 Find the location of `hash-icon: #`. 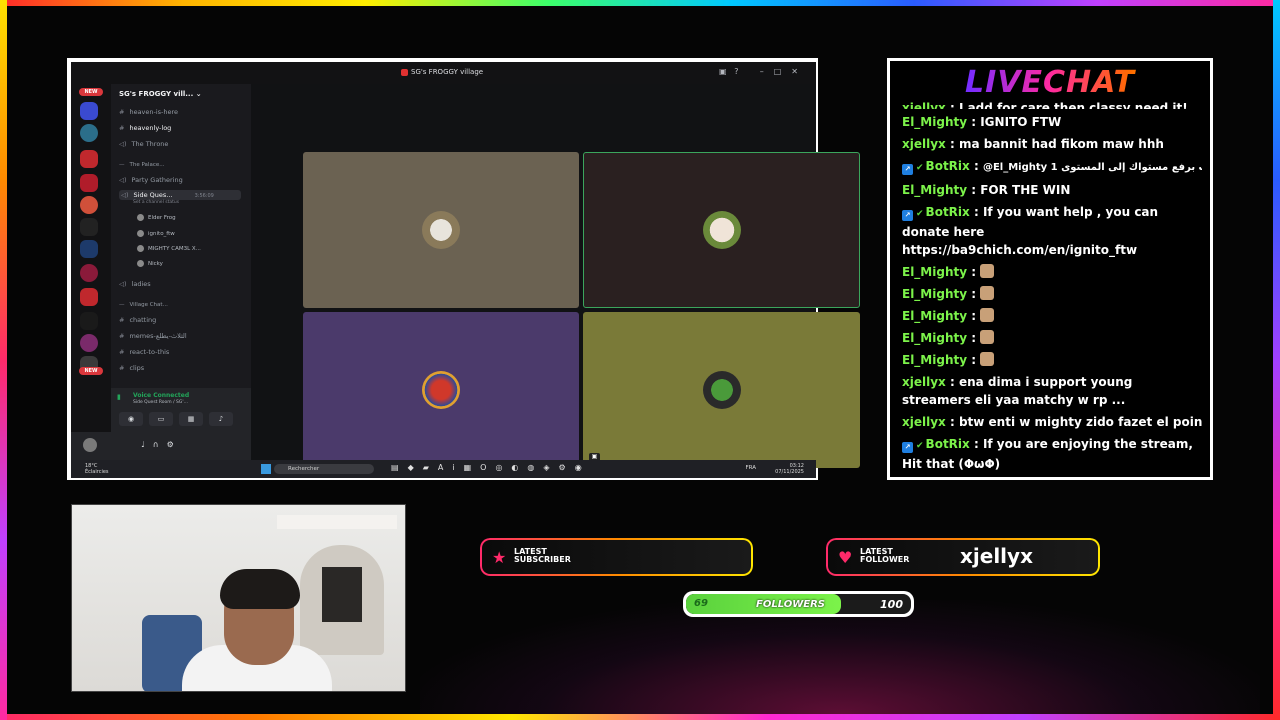

hash-icon: # is located at coordinates (122, 320).